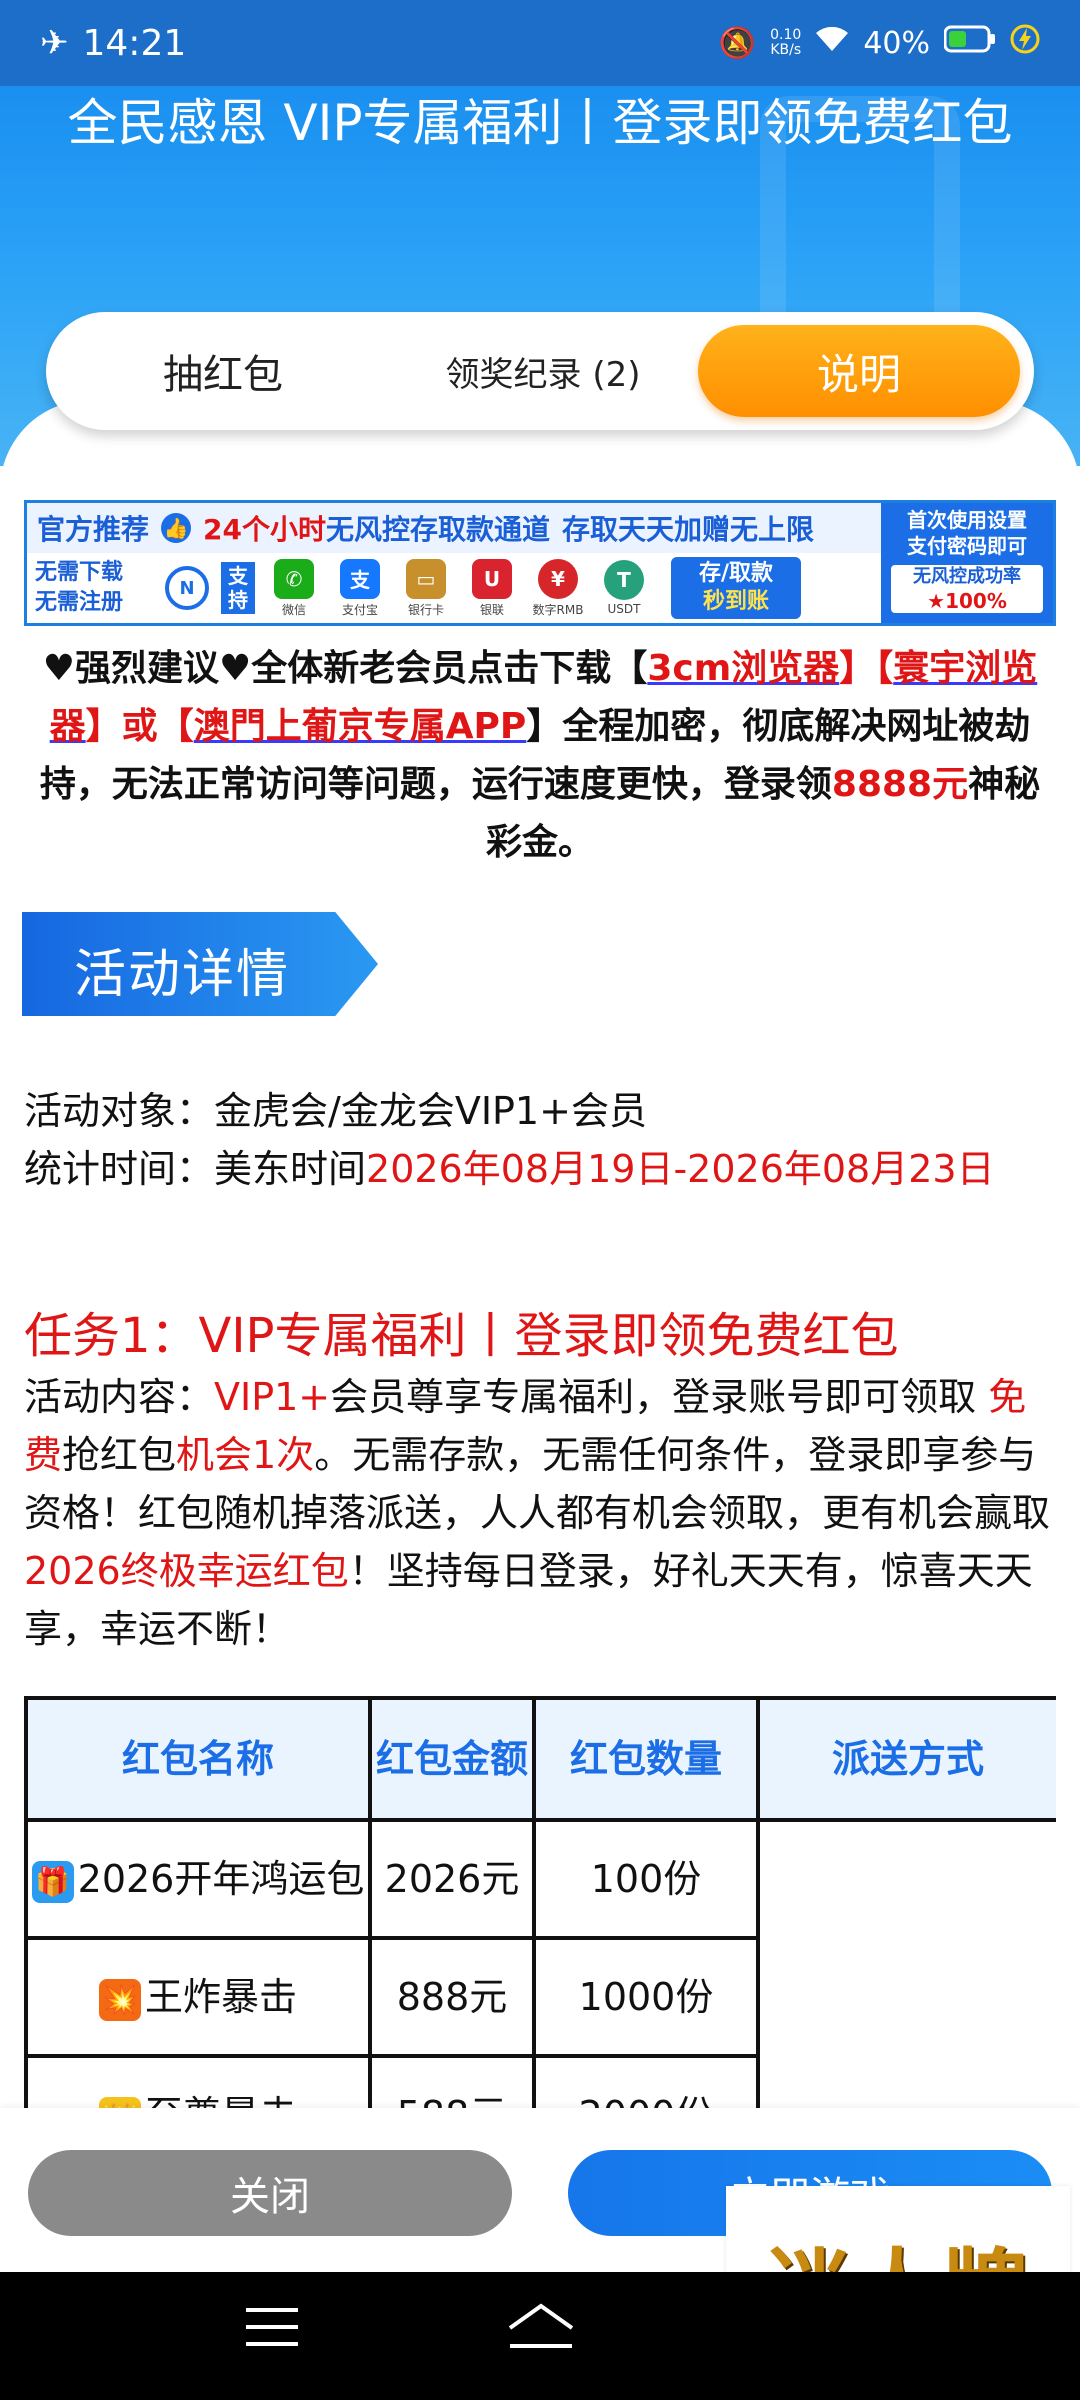  What do you see at coordinates (430, 1111) in the screenshot?
I see `activity-target-value: 金虎会/金龙会VIP1+会员` at bounding box center [430, 1111].